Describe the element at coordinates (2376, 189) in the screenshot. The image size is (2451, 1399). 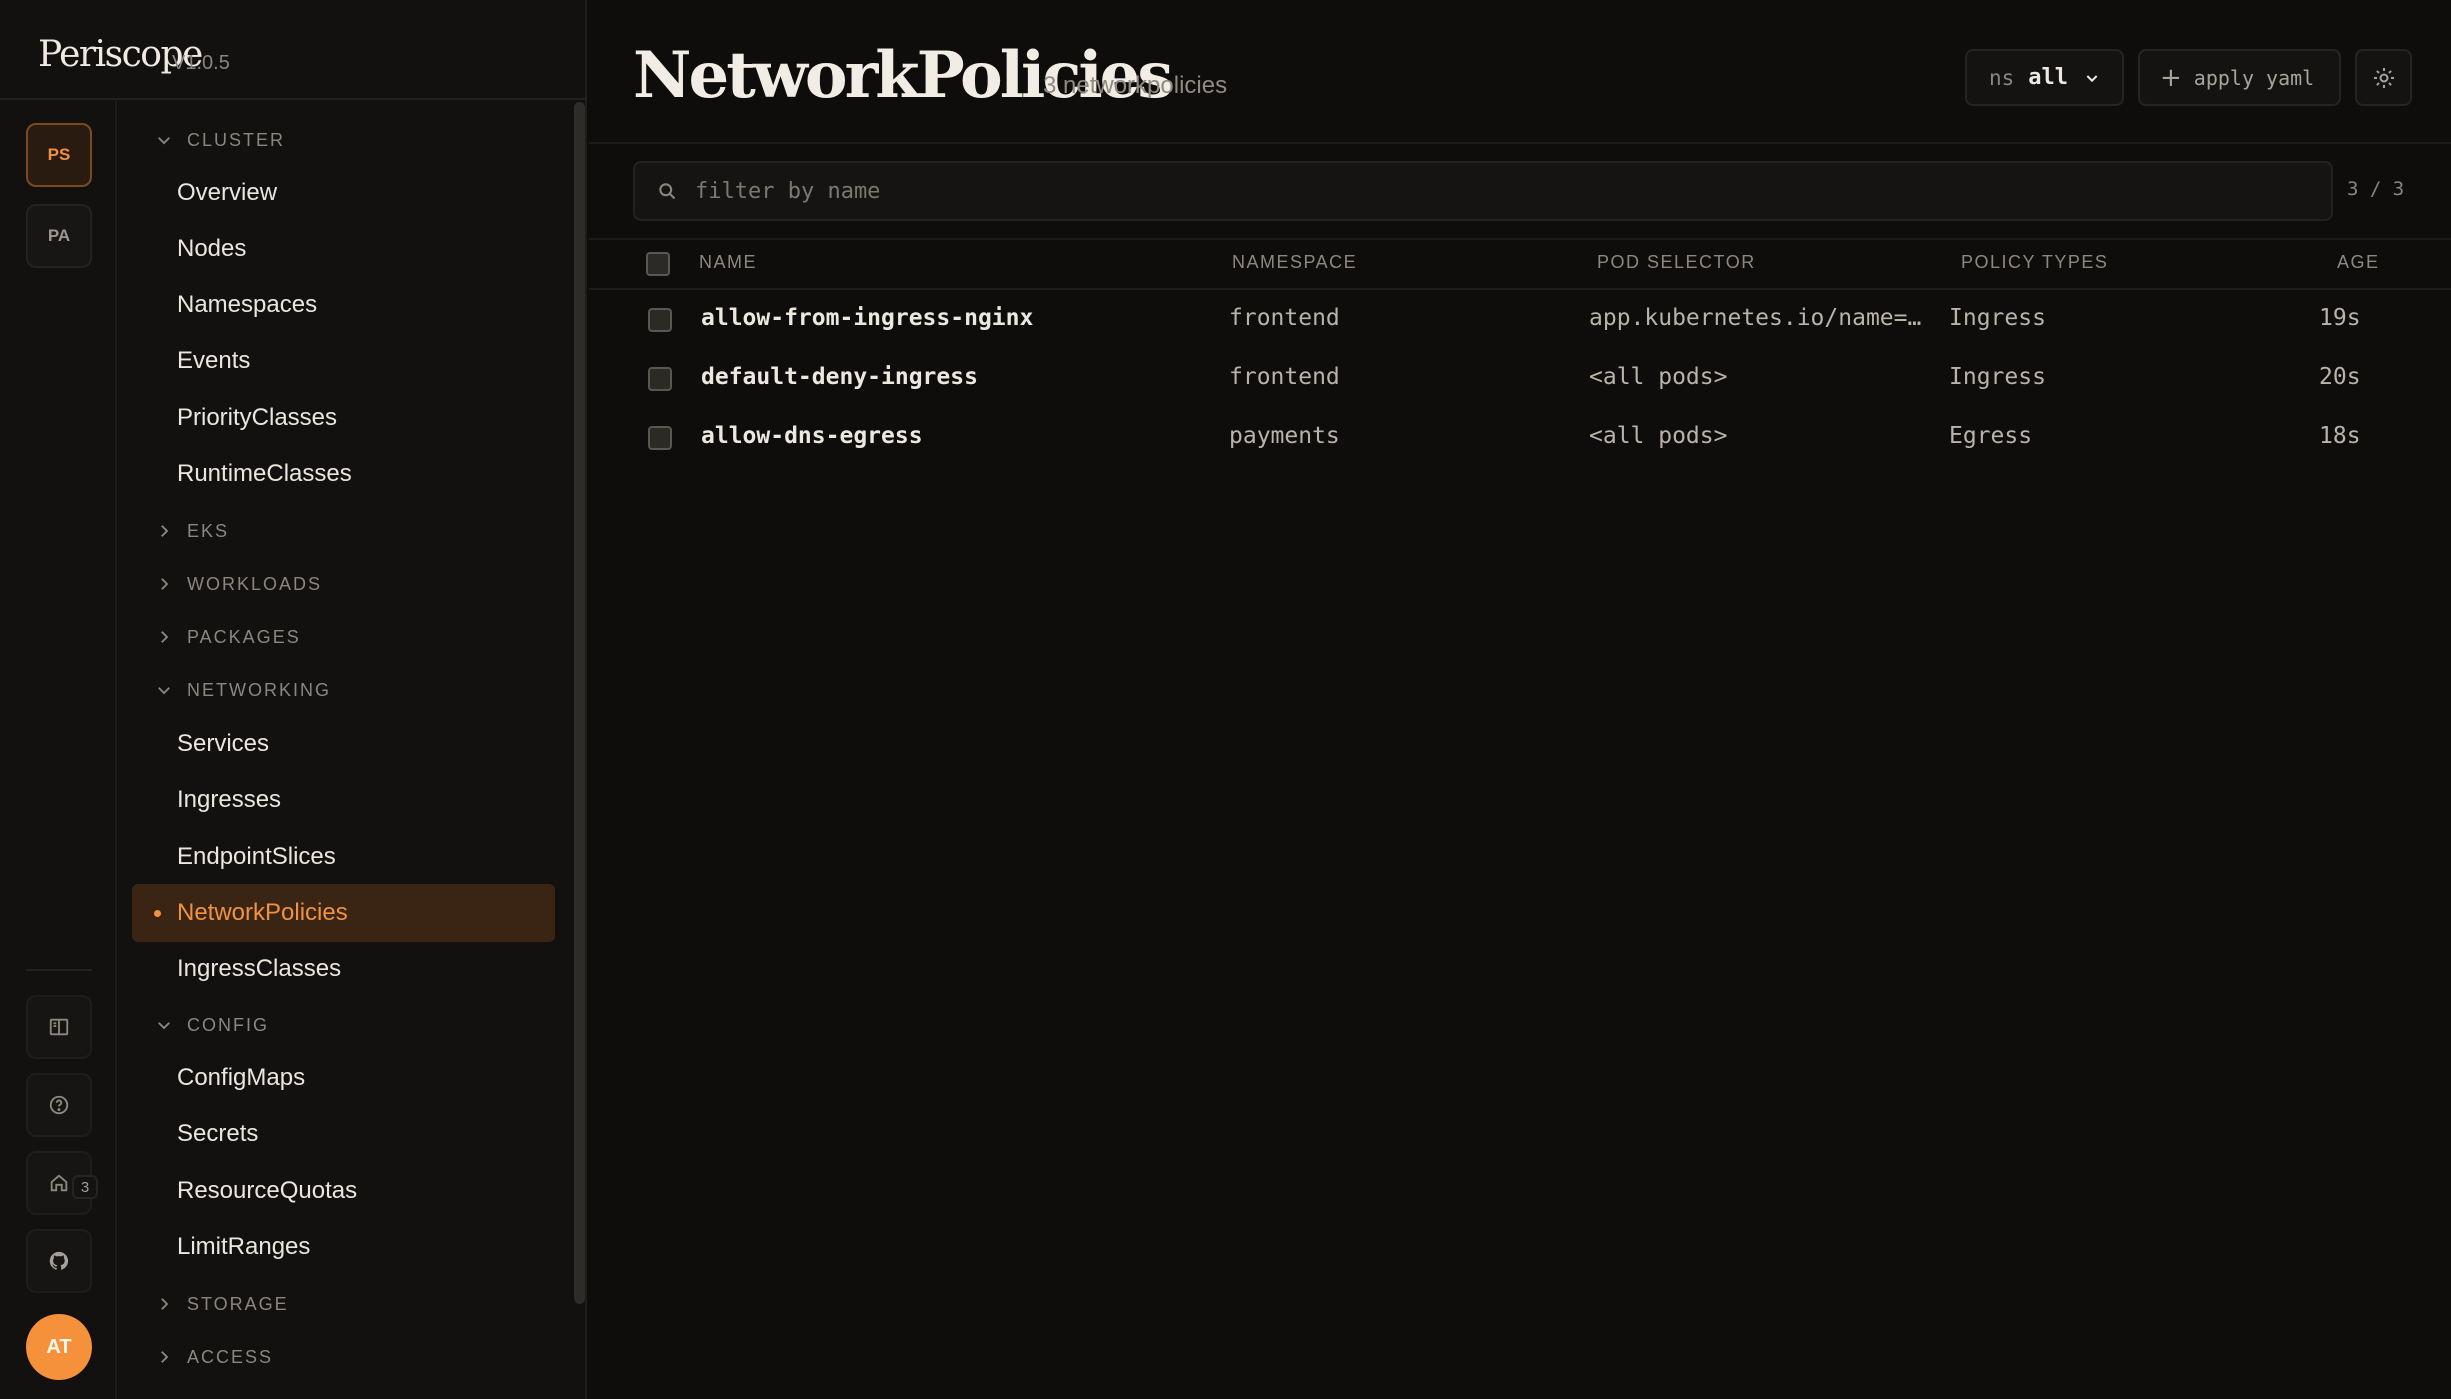
I see `filter-result-count: 3 / 3` at that location.